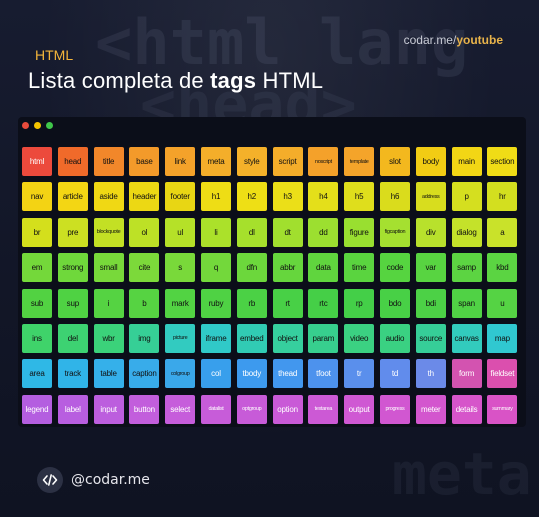 This screenshot has height=517, width=539. What do you see at coordinates (180, 409) in the screenshot?
I see `tag-select: select` at bounding box center [180, 409].